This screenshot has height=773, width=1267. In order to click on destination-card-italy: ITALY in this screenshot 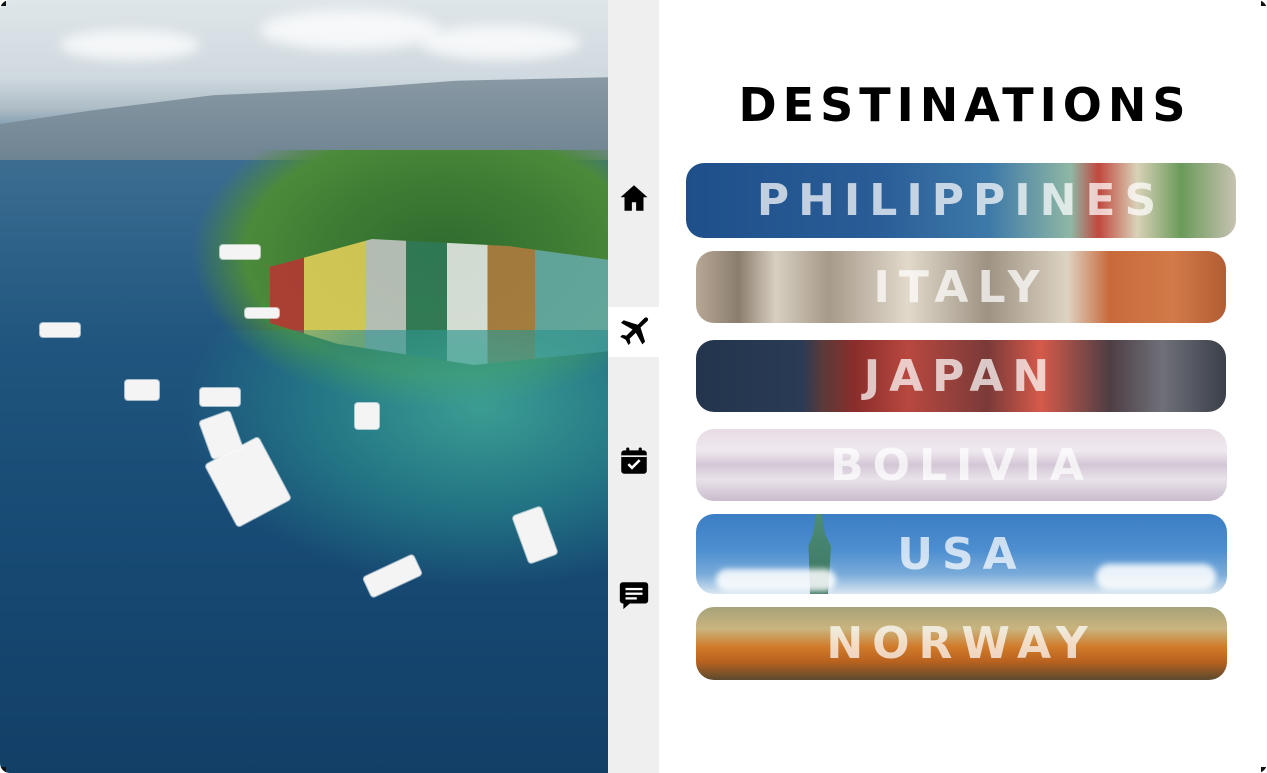, I will do `click(961, 287)`.